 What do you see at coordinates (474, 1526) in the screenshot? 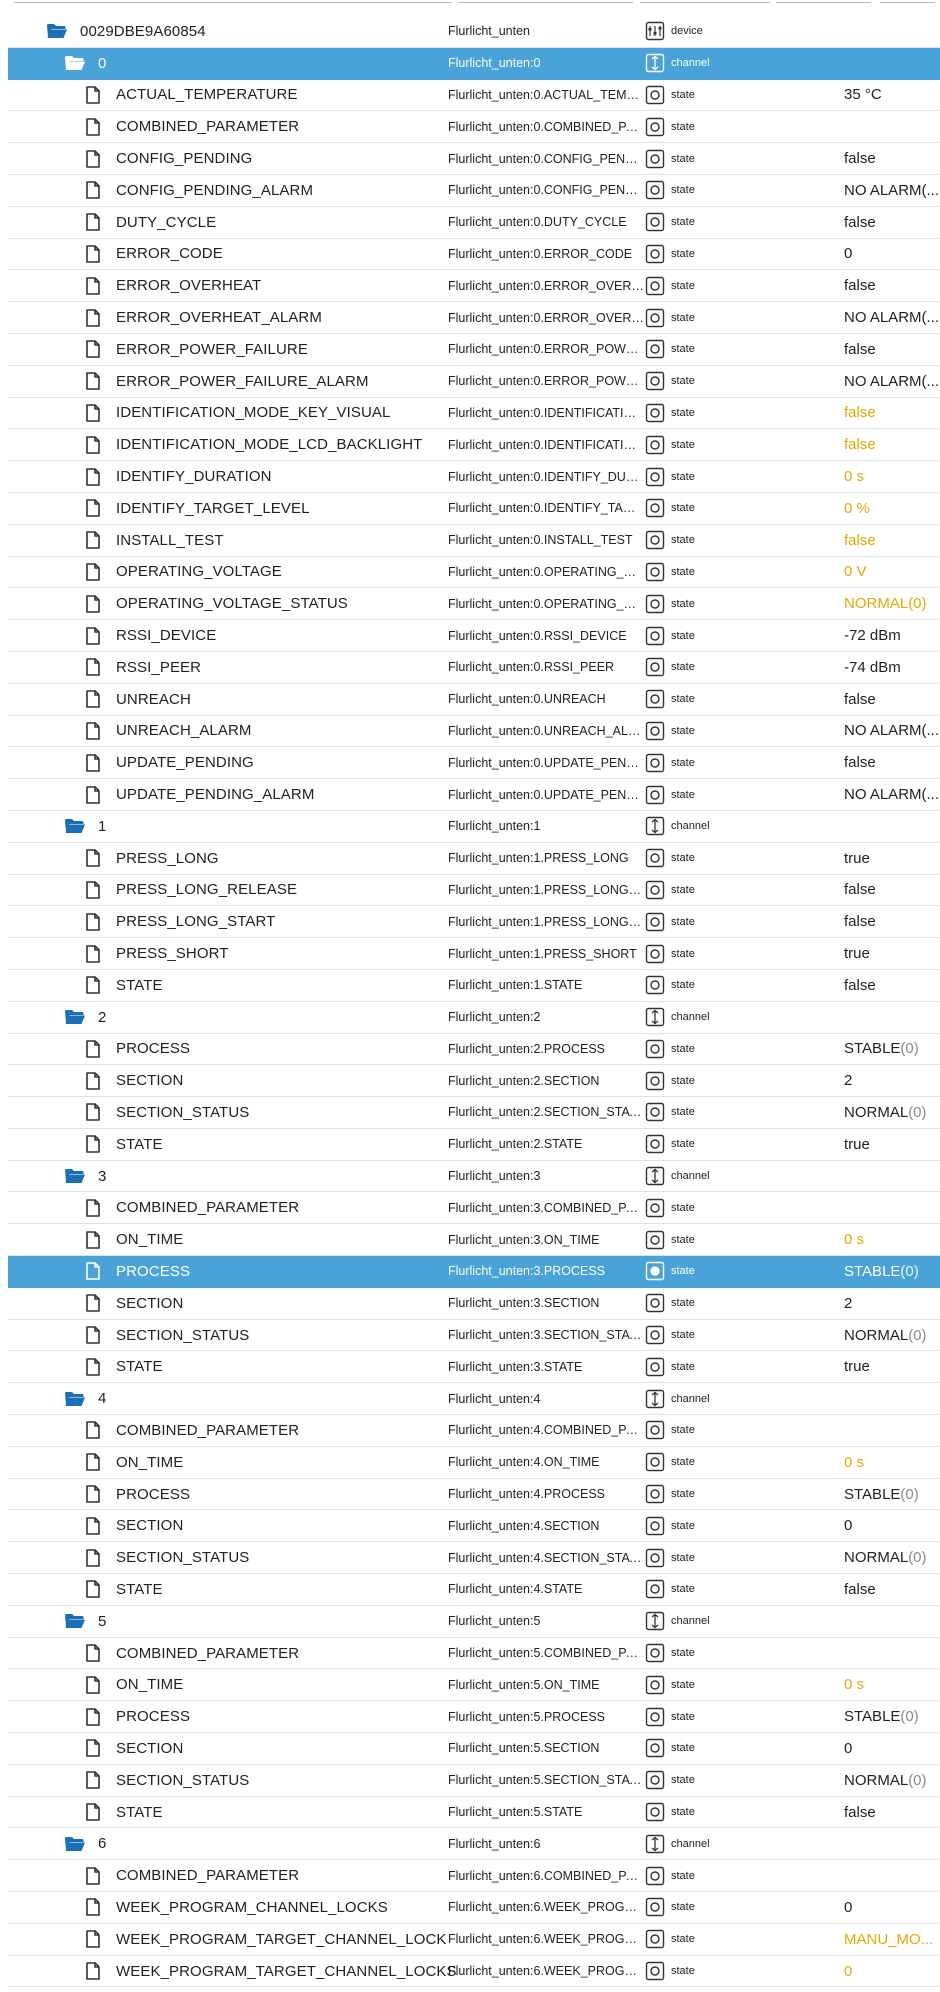
I see `tree-state-row: SECTION Flurlicht_unten:4.SECTION state 0` at bounding box center [474, 1526].